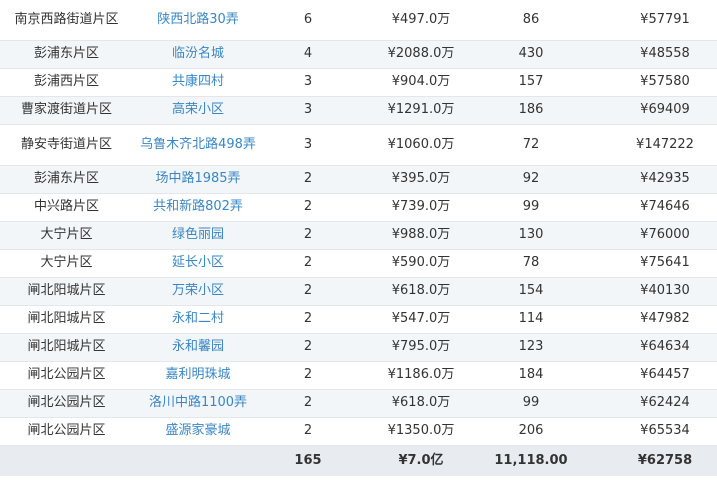  I want to click on area-cell: 130, so click(531, 235).